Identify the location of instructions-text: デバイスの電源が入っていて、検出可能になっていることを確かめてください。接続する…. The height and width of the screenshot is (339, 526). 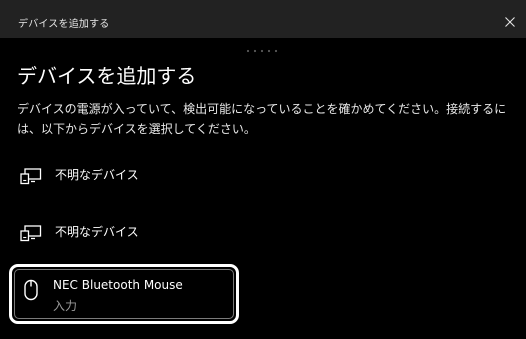
(262, 119).